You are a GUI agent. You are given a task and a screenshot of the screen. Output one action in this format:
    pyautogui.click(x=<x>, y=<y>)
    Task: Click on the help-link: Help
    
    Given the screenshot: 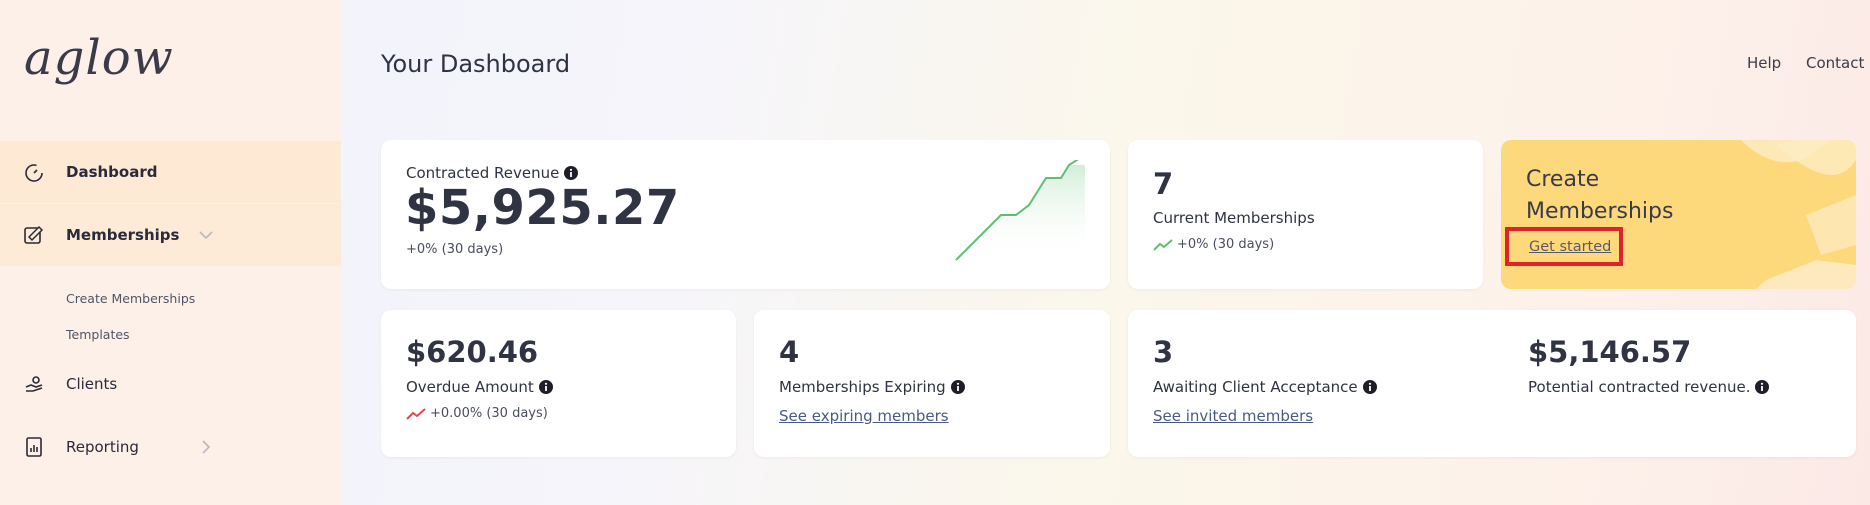 What is the action you would take?
    pyautogui.click(x=1764, y=63)
    